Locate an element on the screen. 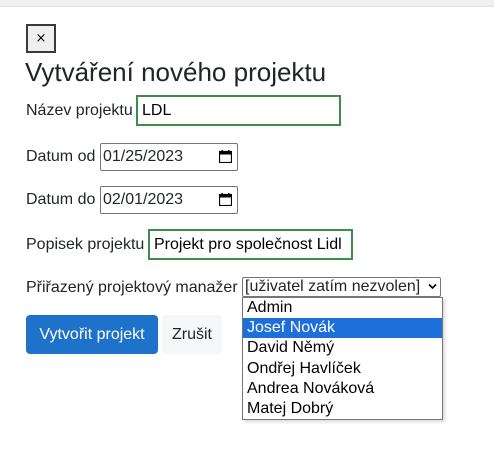 The image size is (494, 452). manager-option: David Němý is located at coordinates (342, 348).